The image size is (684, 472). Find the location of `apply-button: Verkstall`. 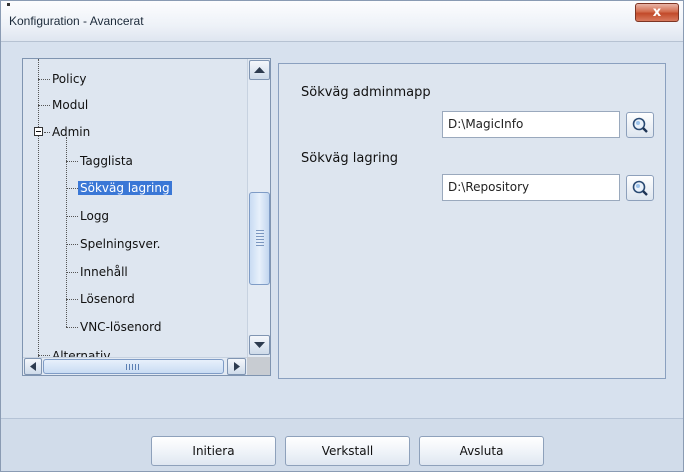

apply-button: Verkstall is located at coordinates (347, 451).